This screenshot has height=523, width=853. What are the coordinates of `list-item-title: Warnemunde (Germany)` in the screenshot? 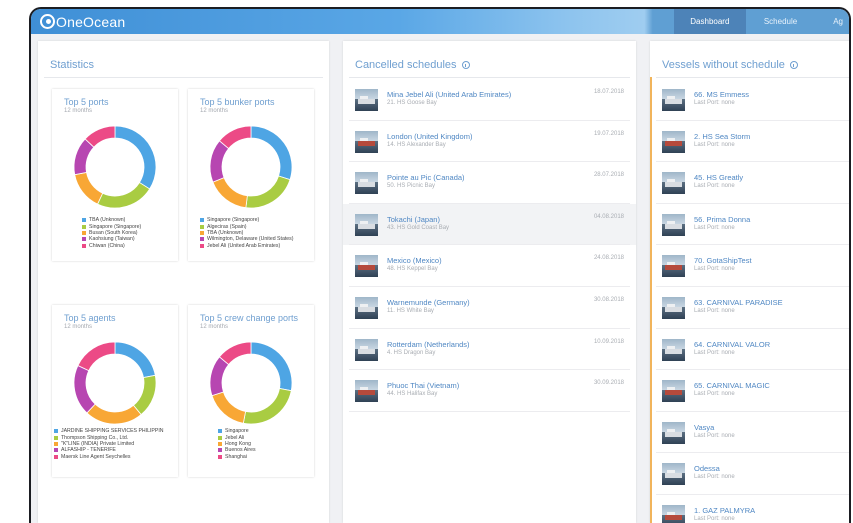 It's located at (428, 302).